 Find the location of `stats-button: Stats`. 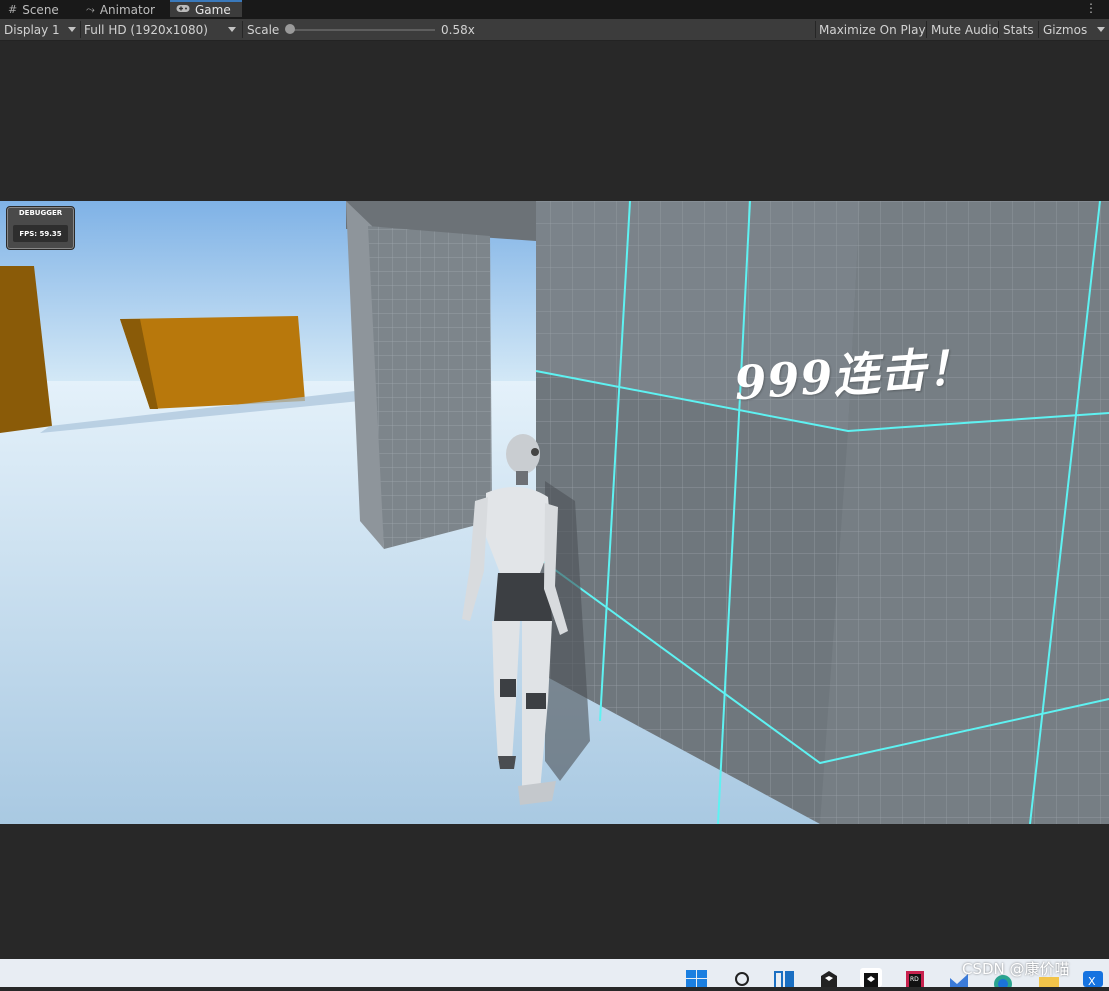

stats-button: Stats is located at coordinates (1018, 29).